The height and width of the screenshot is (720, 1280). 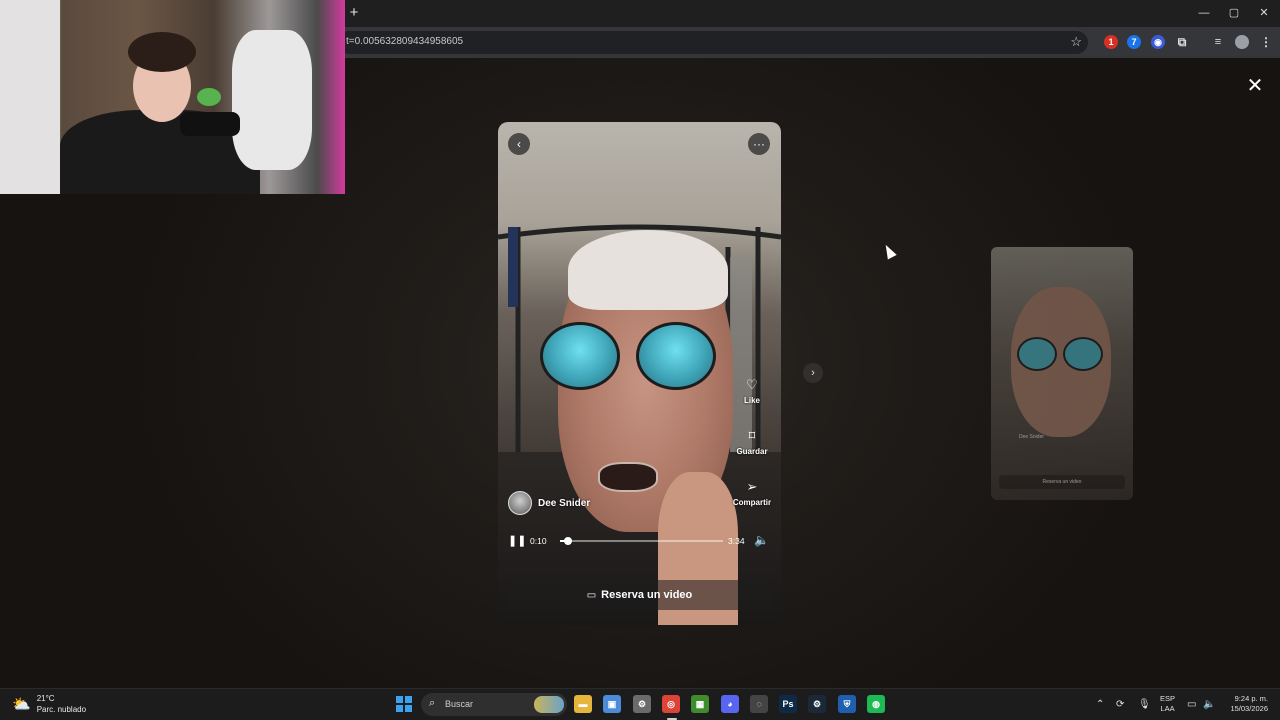 I want to click on translate-ext-icon: 7, so click(x=1134, y=42).